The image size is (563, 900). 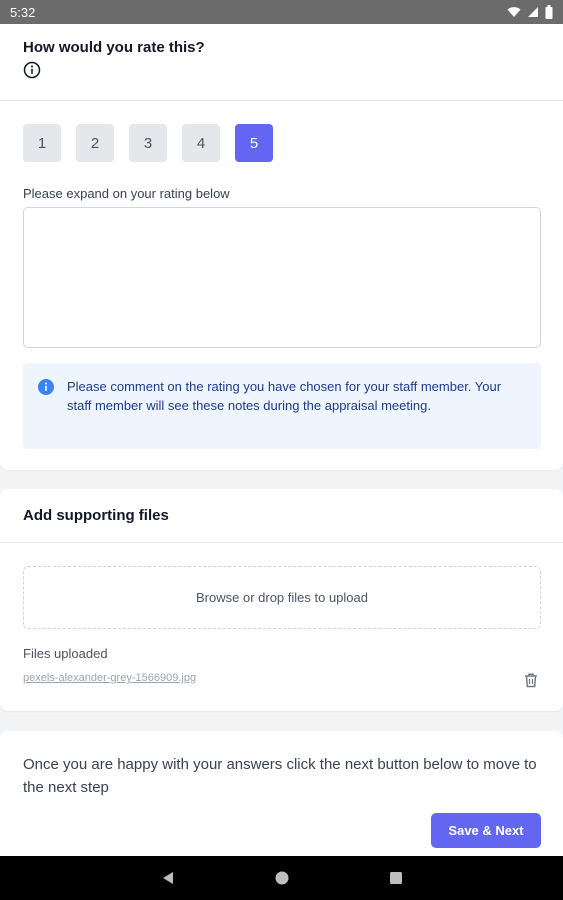 I want to click on rating-option-3: 3, so click(x=148, y=143).